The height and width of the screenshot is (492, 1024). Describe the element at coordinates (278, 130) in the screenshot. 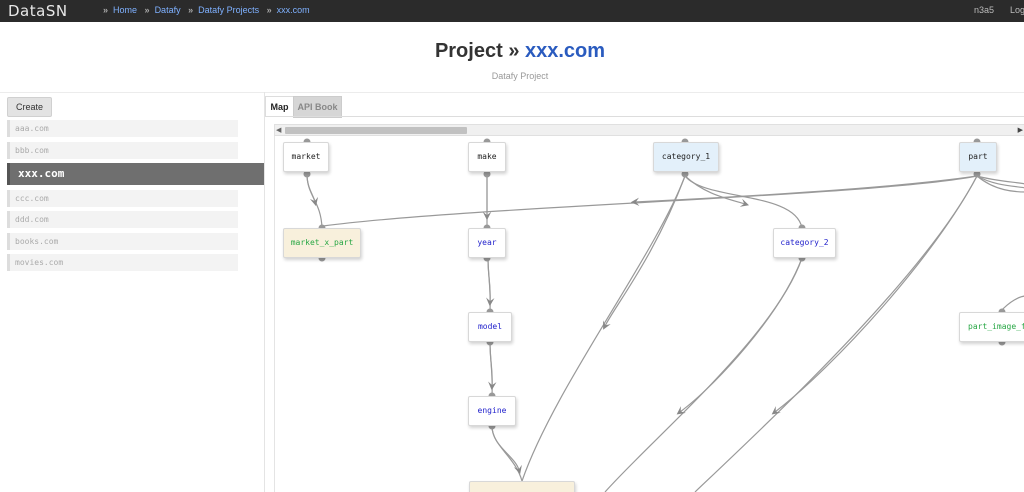

I see `scroll-left-arrow-icon: ◀` at that location.